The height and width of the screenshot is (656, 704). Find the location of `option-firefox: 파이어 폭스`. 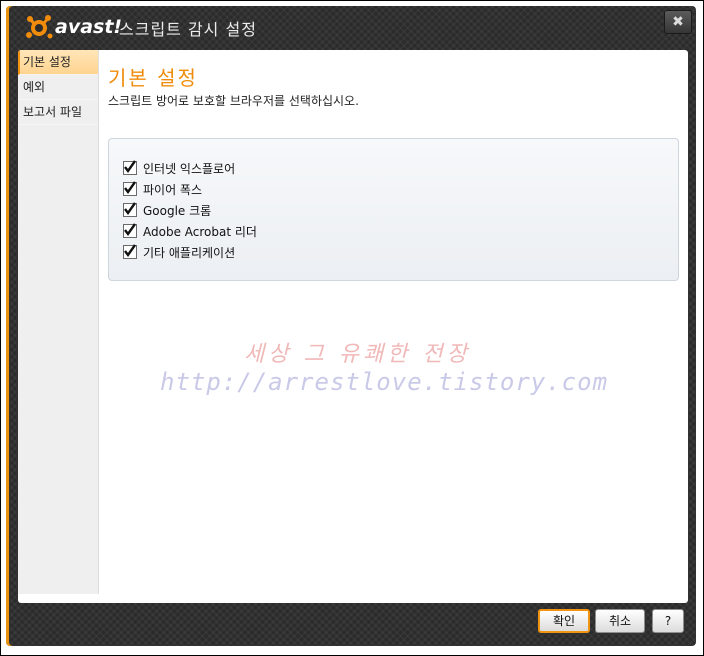

option-firefox: 파이어 폭스 is located at coordinates (162, 189).